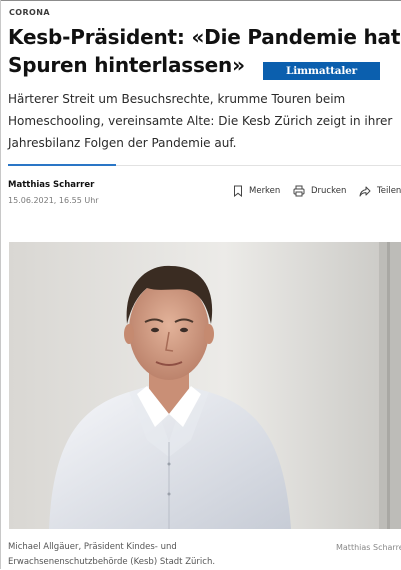 This screenshot has width=401, height=570. What do you see at coordinates (51, 185) in the screenshot?
I see `author-name: Matthias Scharrer` at bounding box center [51, 185].